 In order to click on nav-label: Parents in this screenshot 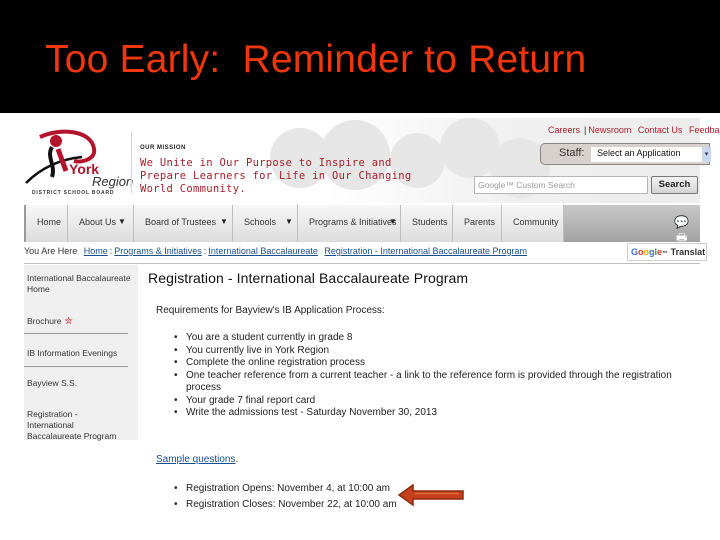, I will do `click(480, 222)`.